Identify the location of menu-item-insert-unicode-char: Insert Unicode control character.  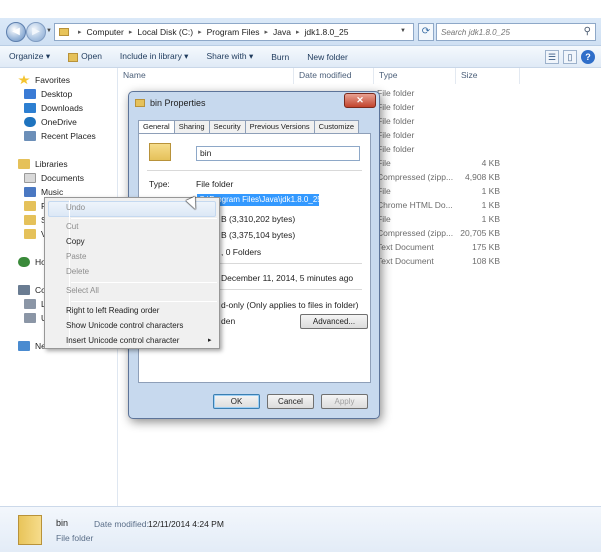
(122, 340).